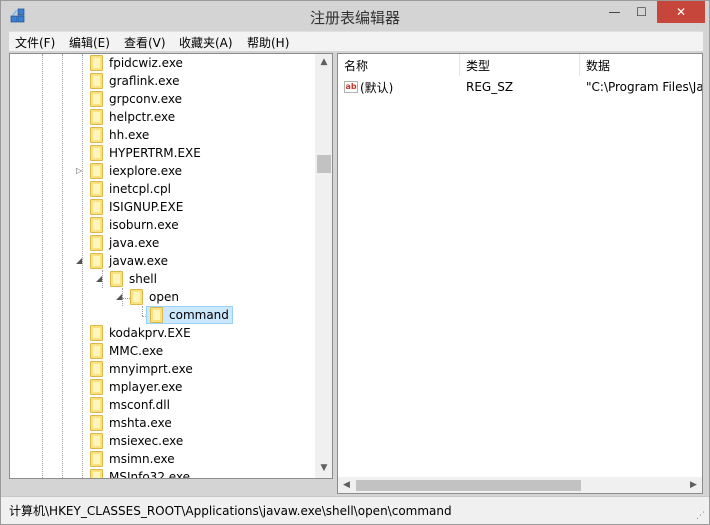 The height and width of the screenshot is (525, 710). What do you see at coordinates (140, 423) in the screenshot?
I see `tree-item-label: mshta.exe` at bounding box center [140, 423].